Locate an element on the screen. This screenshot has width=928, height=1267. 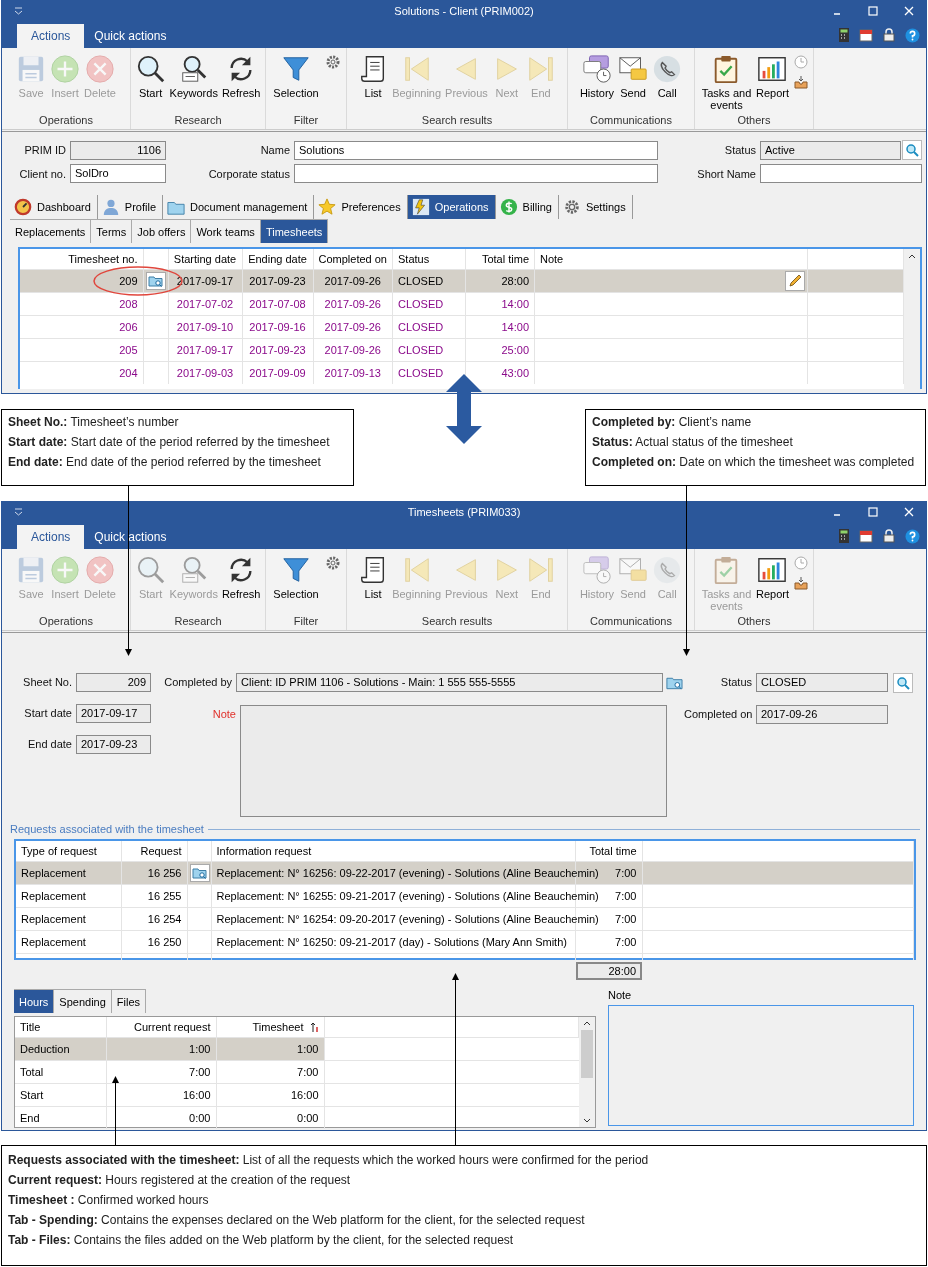
tab: Terms is located at coordinates (112, 231).